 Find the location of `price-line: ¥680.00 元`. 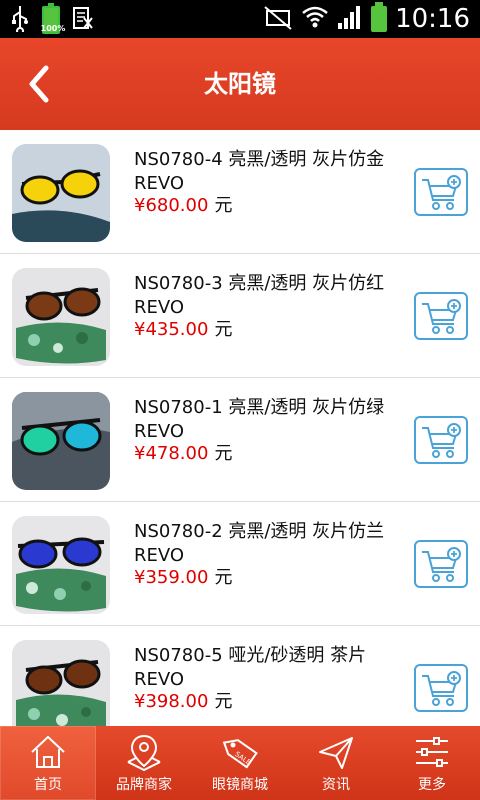

price-line: ¥680.00 元 is located at coordinates (183, 206).